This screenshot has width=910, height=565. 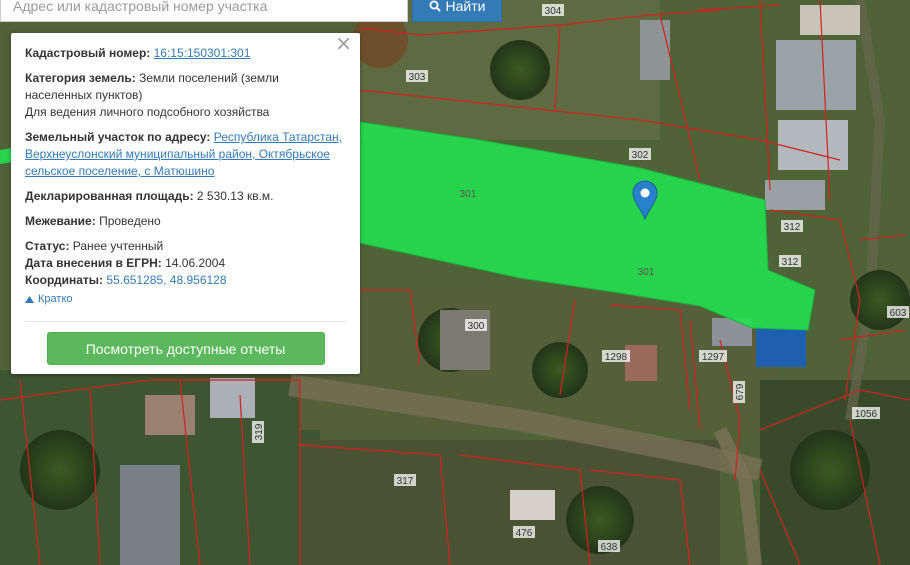 I want to click on parcel-number-label: 638, so click(x=609, y=546).